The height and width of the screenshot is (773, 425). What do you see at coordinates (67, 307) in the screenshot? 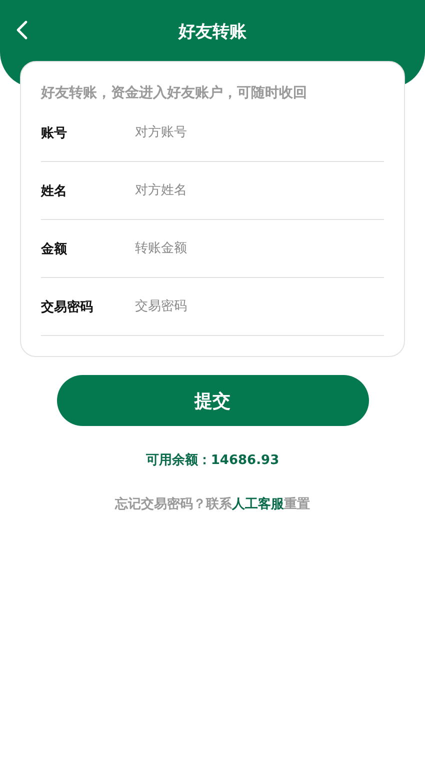
I see `field-label: 交易密码` at bounding box center [67, 307].